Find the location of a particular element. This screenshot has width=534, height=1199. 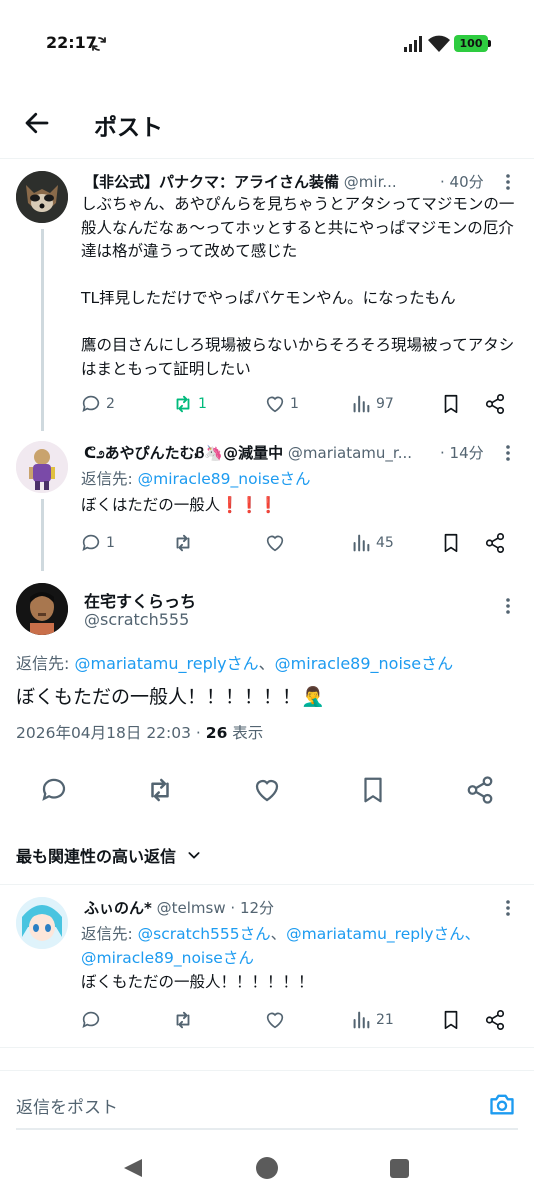

header: ポスト is located at coordinates (267, 127).